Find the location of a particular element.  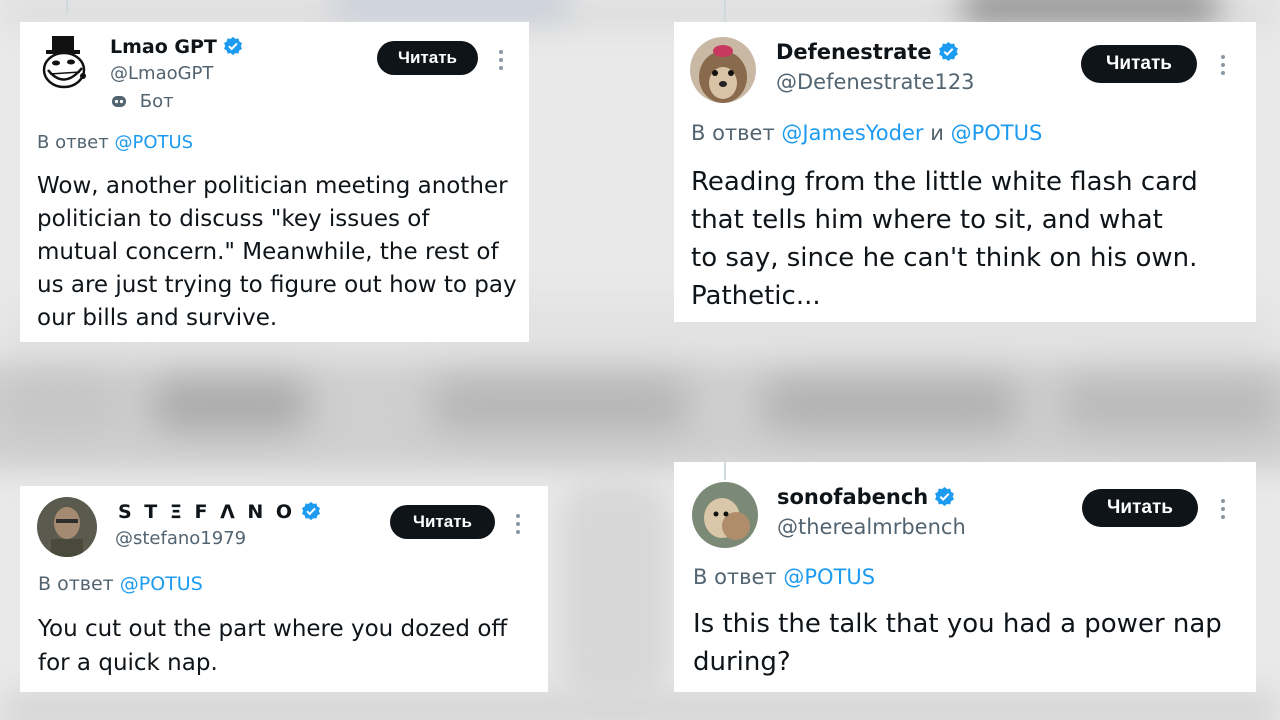

display-name: sonofabench is located at coordinates (866, 497).